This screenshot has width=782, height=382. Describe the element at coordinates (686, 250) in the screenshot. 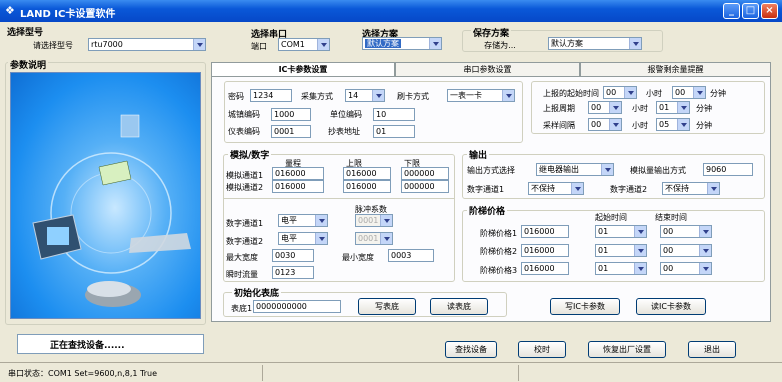

I see `price-row-2-end-select: 00` at that location.